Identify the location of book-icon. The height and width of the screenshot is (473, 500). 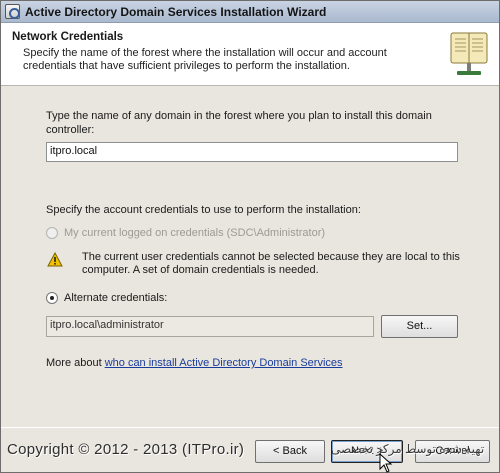
(469, 53).